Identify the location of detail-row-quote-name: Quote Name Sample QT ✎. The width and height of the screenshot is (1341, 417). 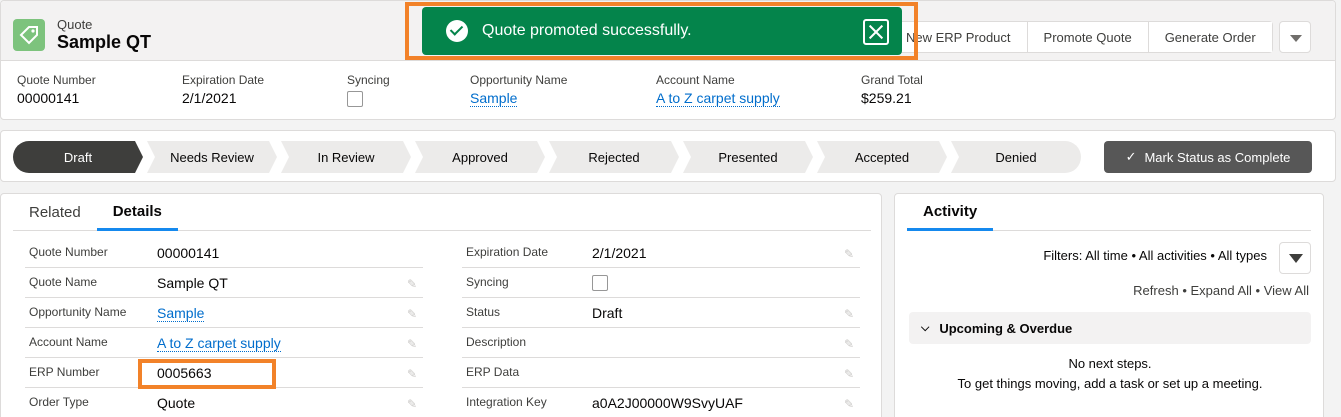
(224, 283).